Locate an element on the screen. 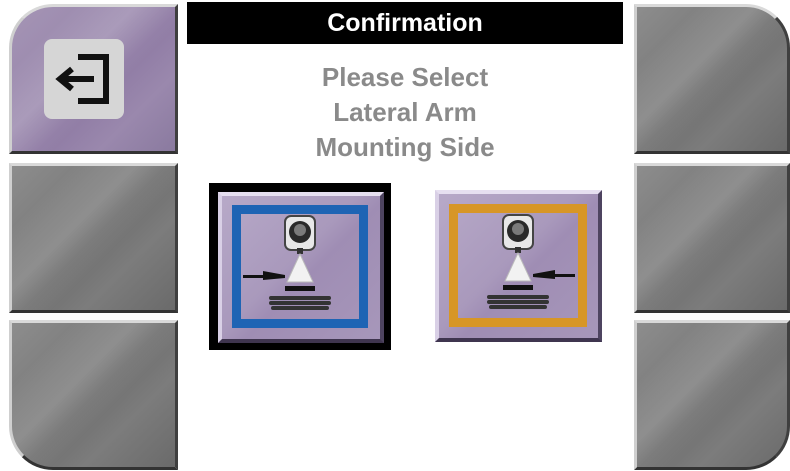 The image size is (790, 471). prompt-line-3: Mounting Side is located at coordinates (405, 147).